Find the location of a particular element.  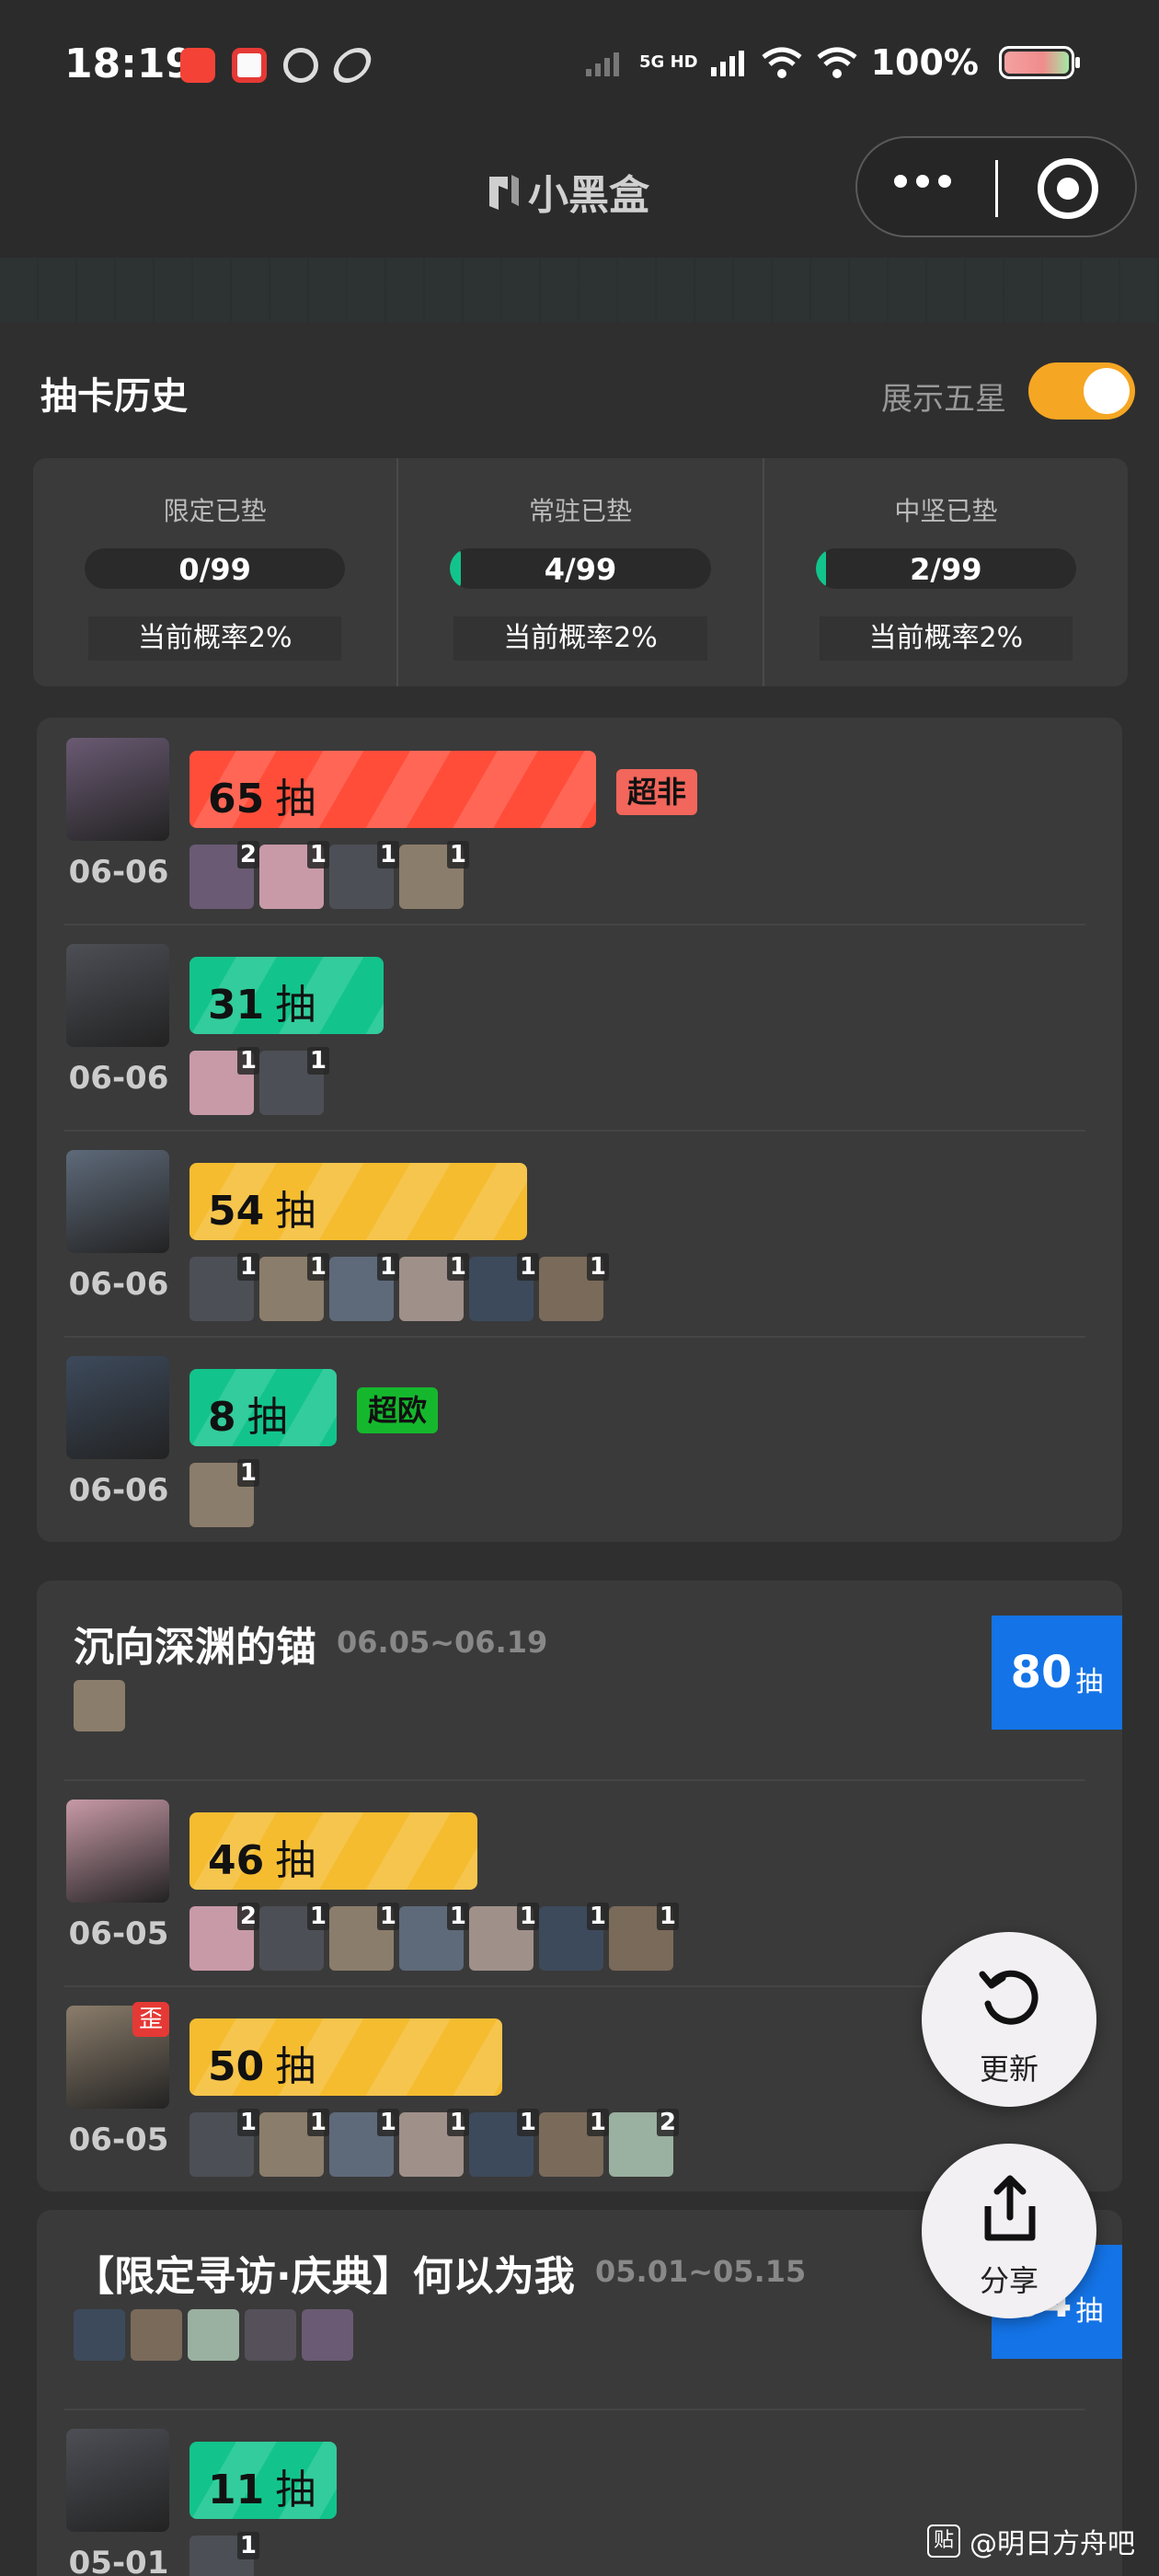

banner-total-badge: 80 抽 is located at coordinates (1057, 1673).